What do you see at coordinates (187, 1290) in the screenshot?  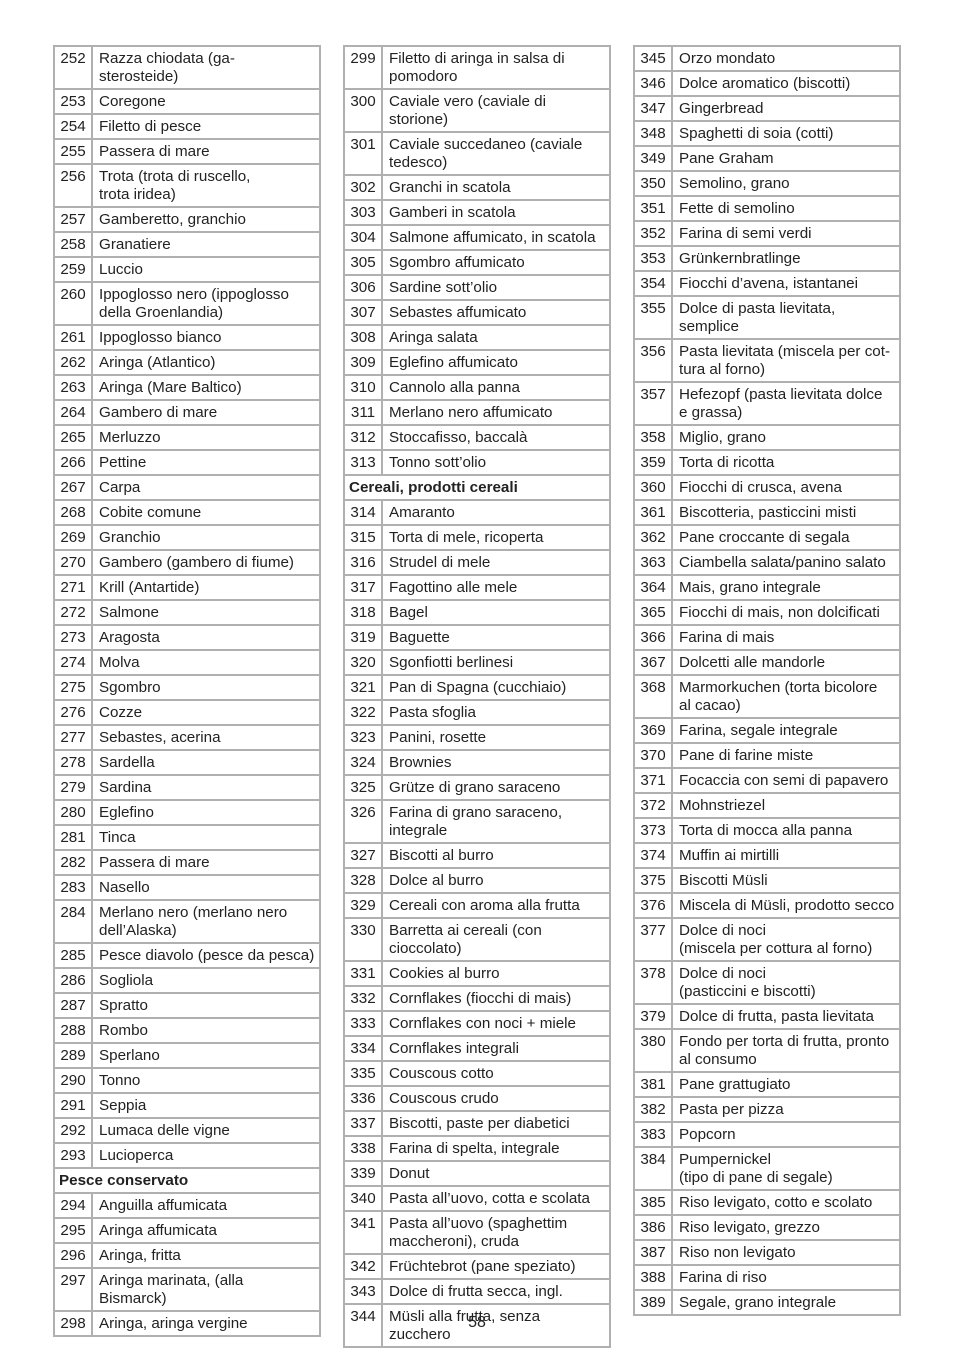 I see `table-row: 297 Aringa marinata, (alla Bismarck)` at bounding box center [187, 1290].